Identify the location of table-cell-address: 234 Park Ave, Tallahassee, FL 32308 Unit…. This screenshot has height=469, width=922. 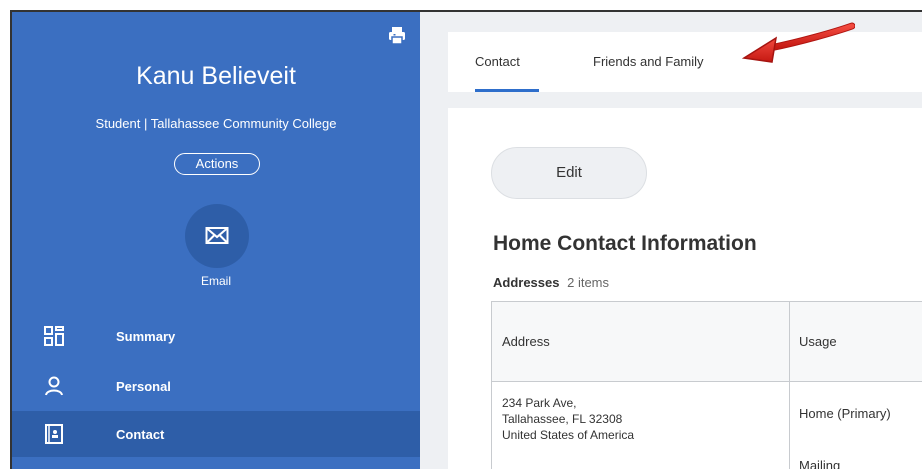
(568, 419).